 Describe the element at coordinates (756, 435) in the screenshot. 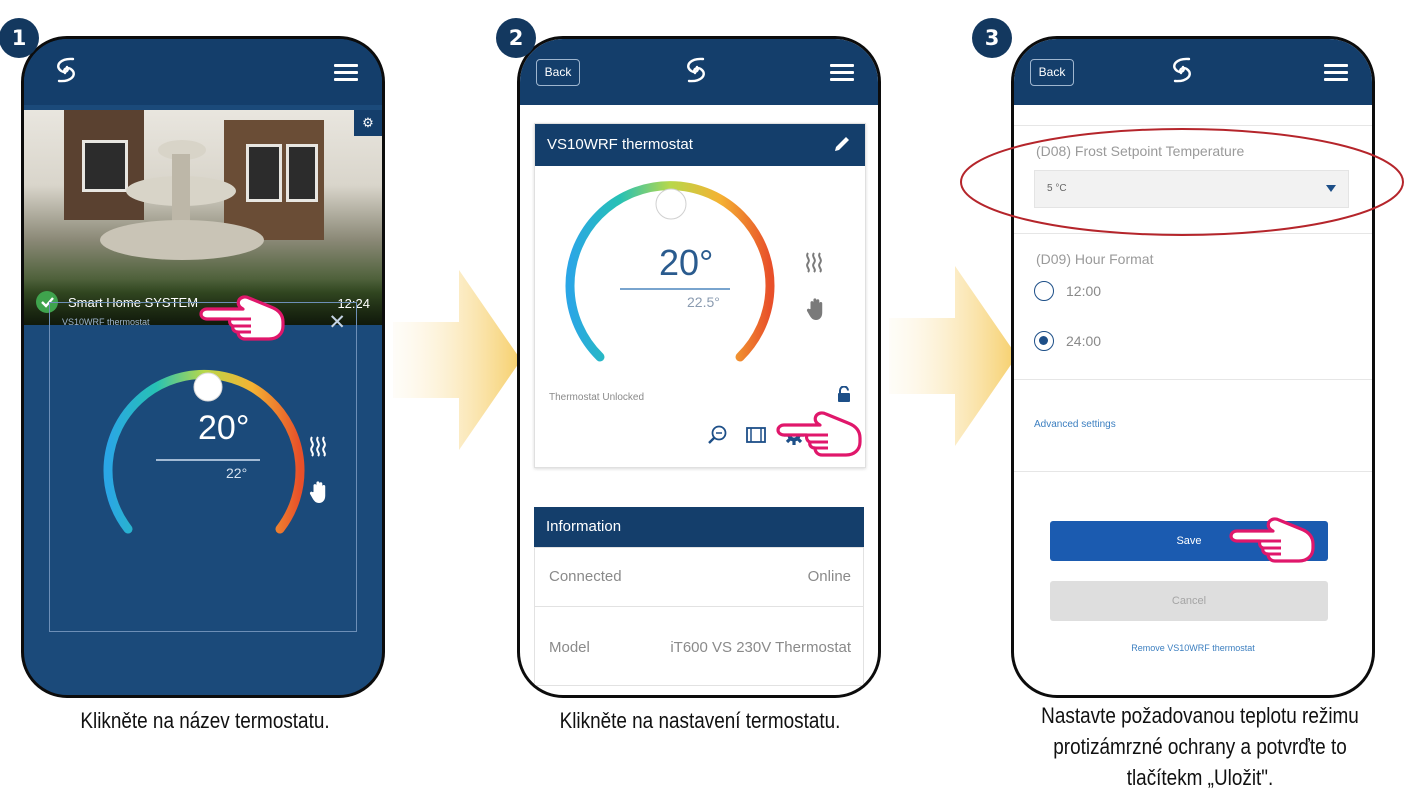

I see `window-icon` at that location.